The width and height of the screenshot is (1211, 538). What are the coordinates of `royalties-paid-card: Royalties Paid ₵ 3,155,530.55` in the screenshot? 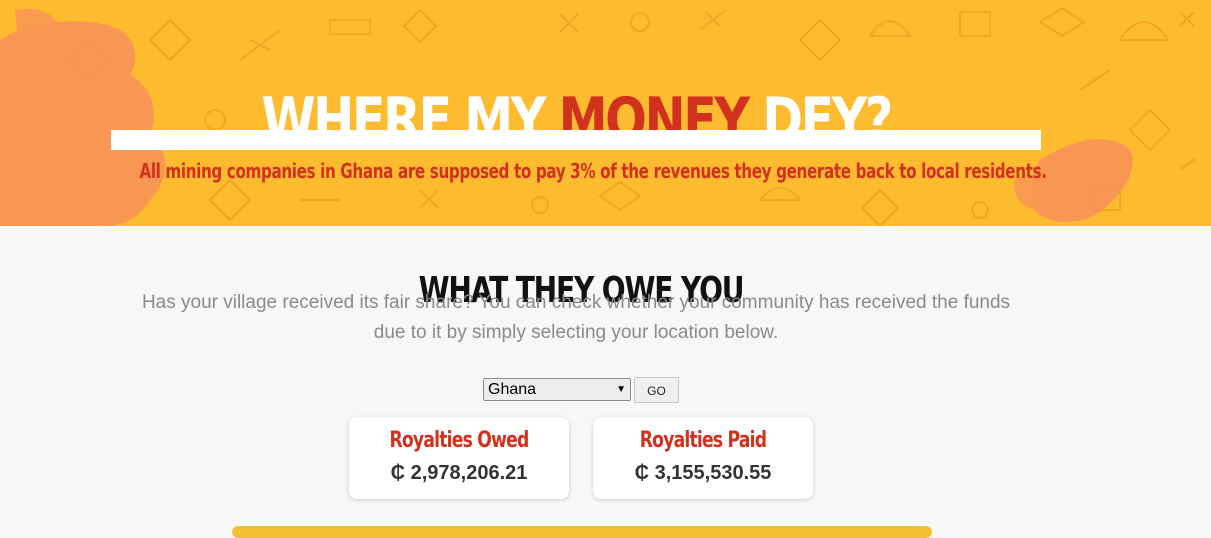 It's located at (703, 458).